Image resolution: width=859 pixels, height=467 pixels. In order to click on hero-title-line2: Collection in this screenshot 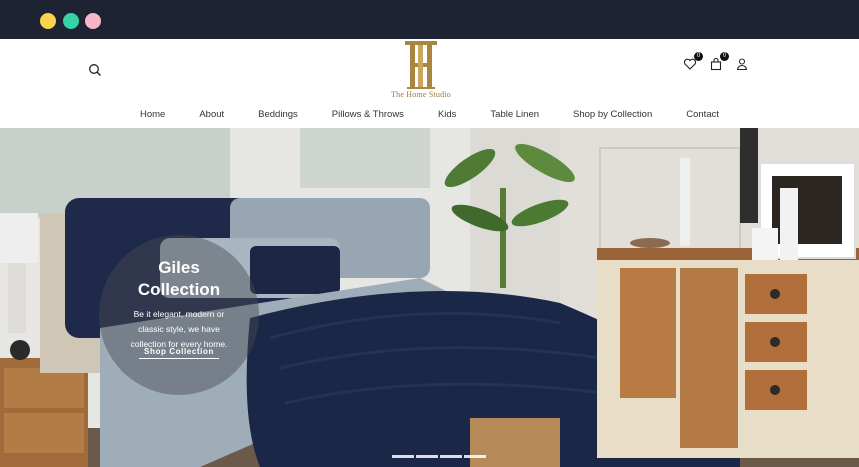, I will do `click(179, 289)`.